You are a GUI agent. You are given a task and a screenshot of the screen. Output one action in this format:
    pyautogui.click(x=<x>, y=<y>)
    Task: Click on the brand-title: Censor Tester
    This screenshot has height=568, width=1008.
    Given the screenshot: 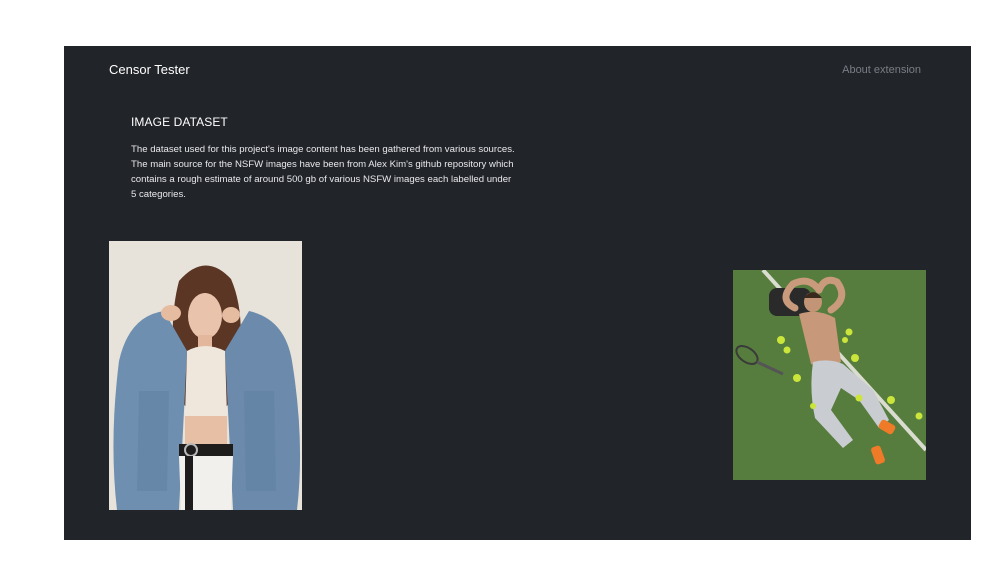 What is the action you would take?
    pyautogui.click(x=149, y=69)
    